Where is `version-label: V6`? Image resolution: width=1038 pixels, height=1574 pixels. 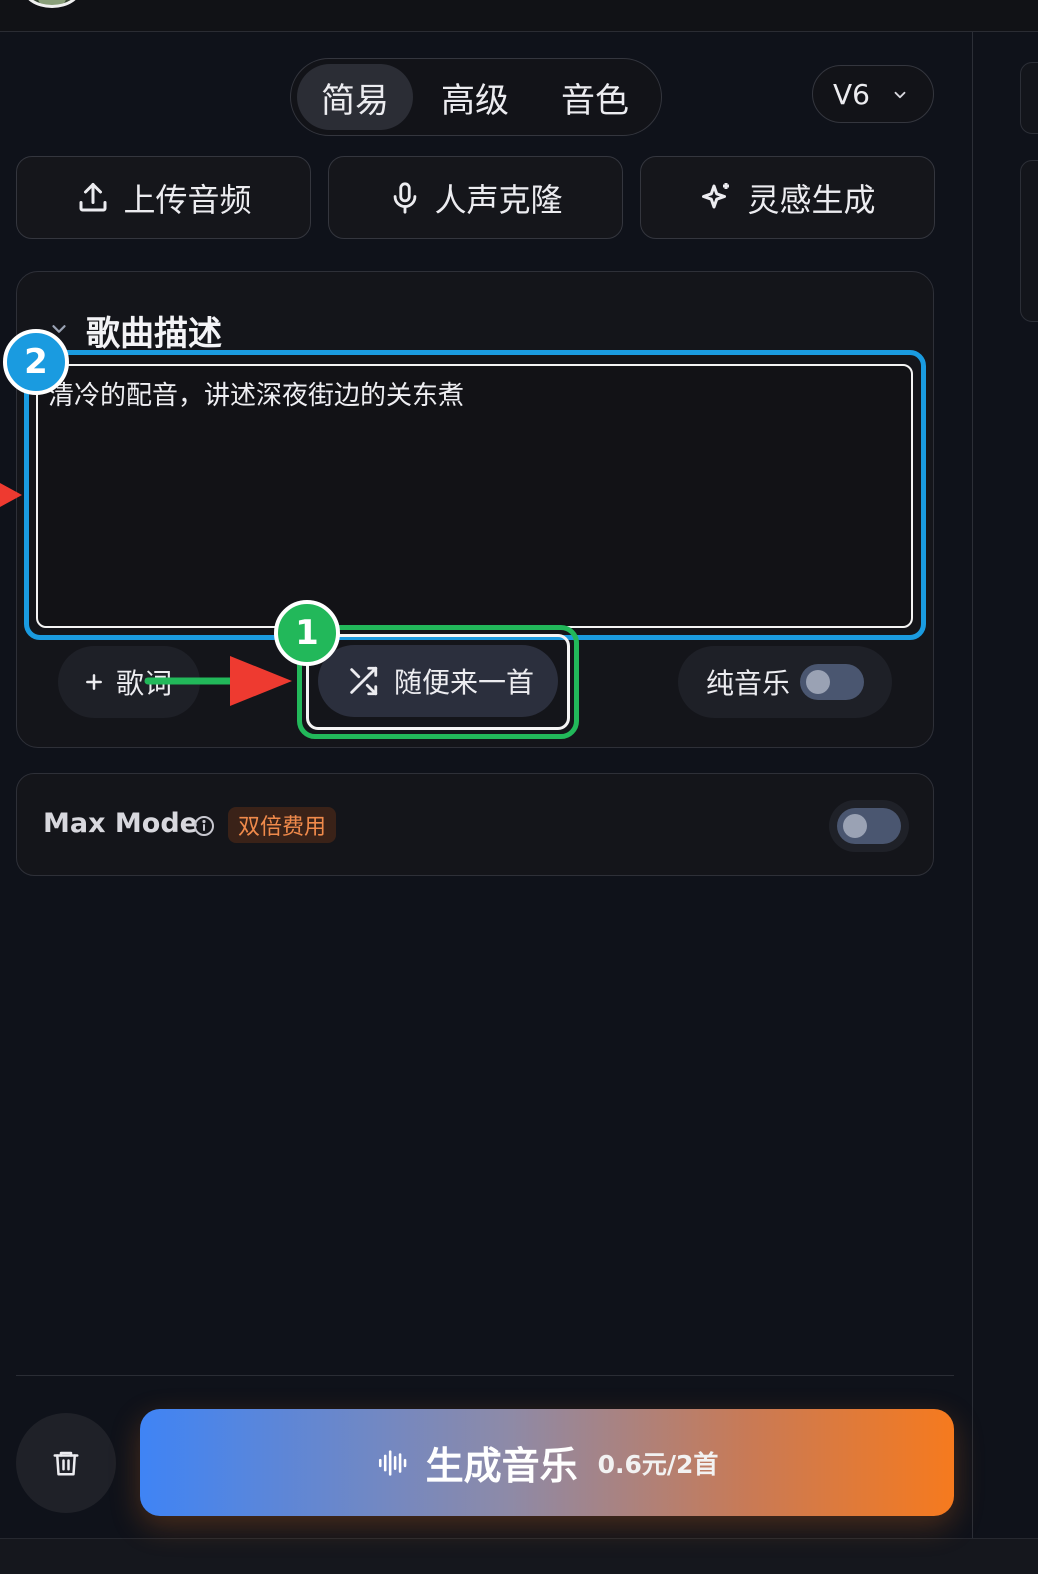
version-label: V6 is located at coordinates (851, 94).